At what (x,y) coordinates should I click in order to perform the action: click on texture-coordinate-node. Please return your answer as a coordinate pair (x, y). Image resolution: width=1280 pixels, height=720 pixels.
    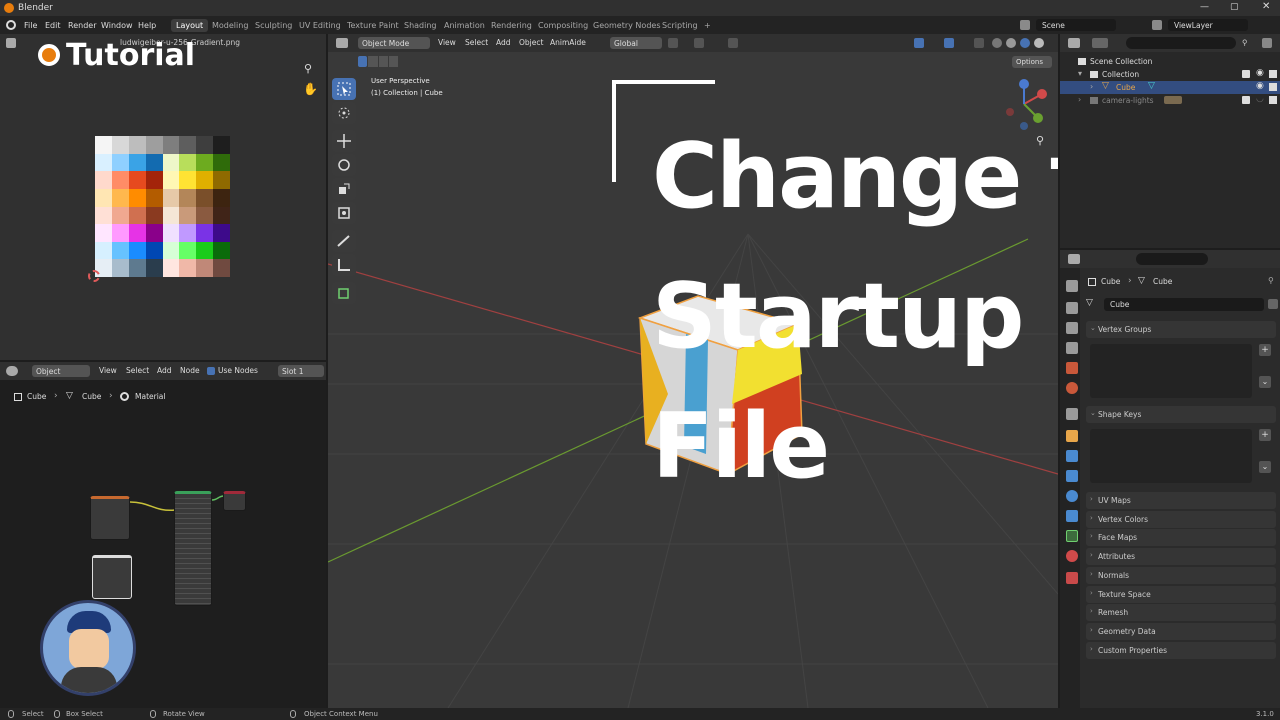
    Looking at the image, I should click on (112, 577).